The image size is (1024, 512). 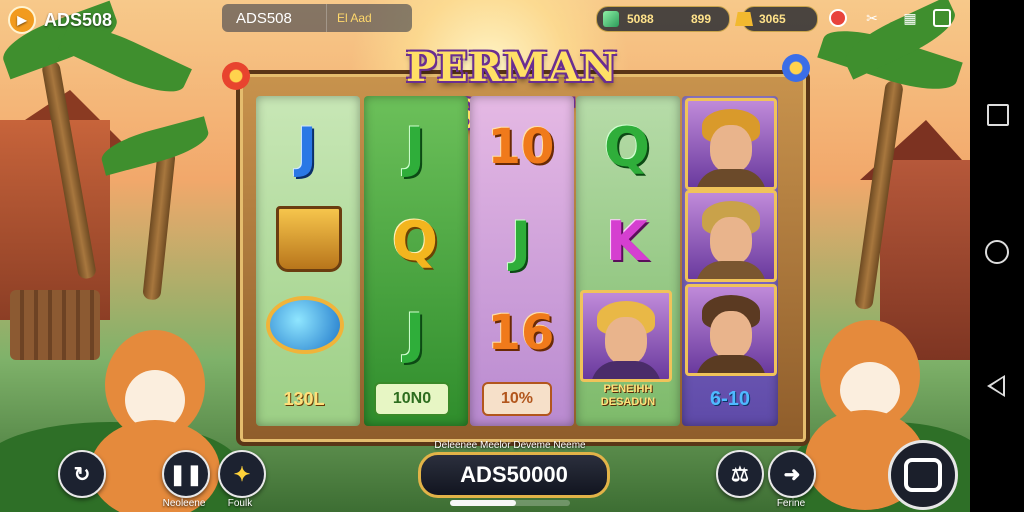 I want to click on reel-2-label: 10N0, so click(x=412, y=399).